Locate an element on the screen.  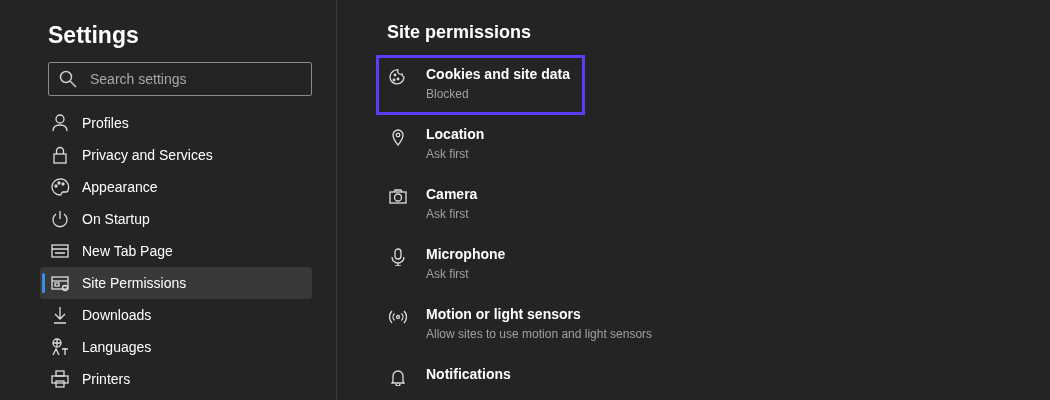
language-icon is located at coordinates (60, 347).